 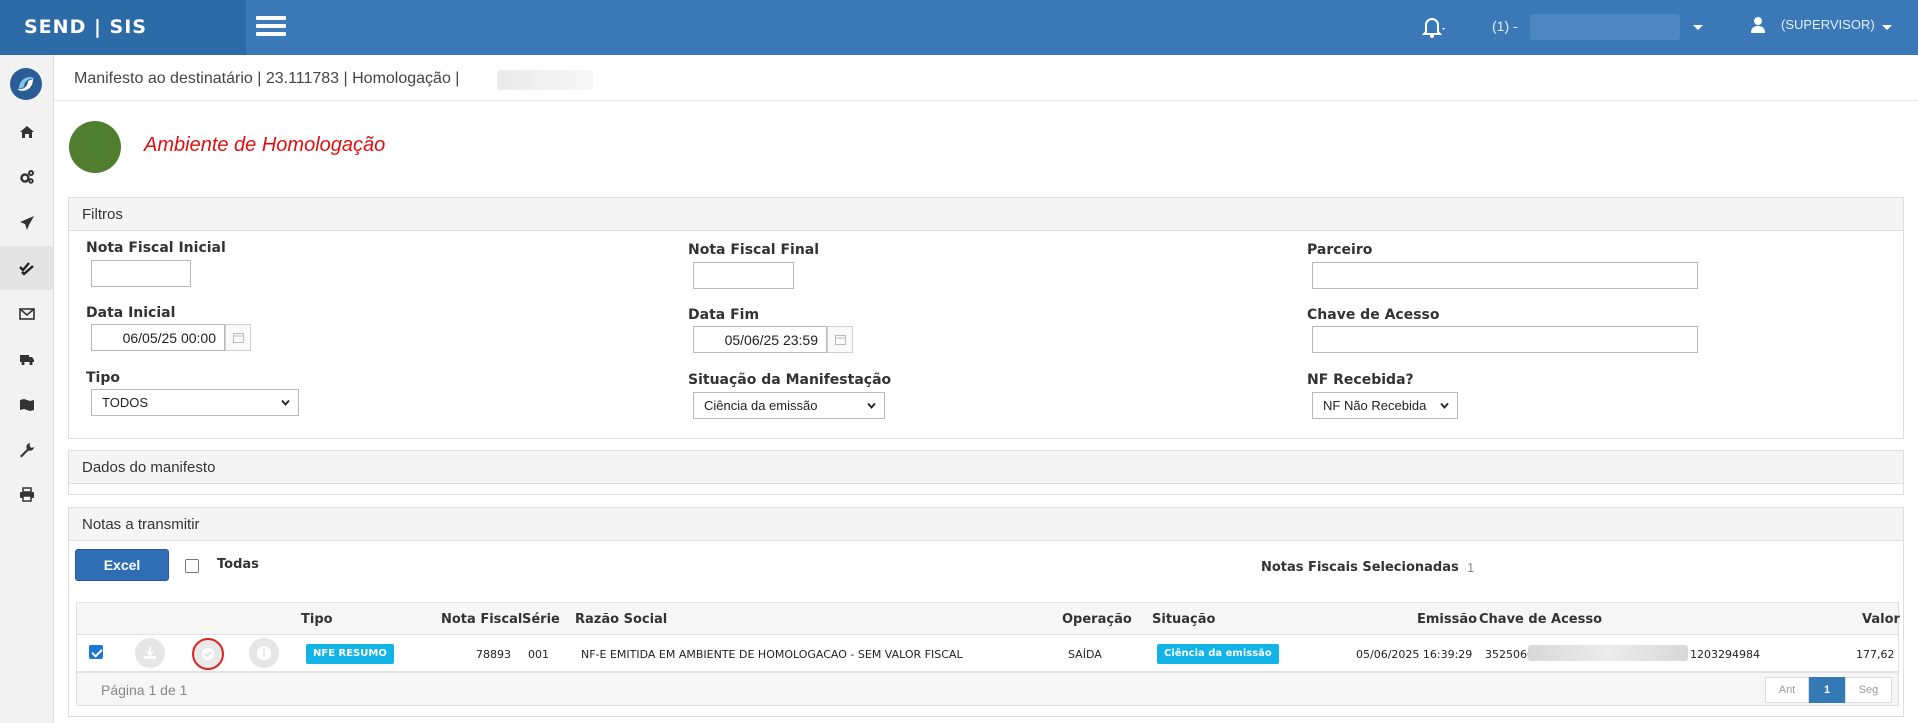 I want to click on data-inicial-calendar-button, so click(x=238, y=337).